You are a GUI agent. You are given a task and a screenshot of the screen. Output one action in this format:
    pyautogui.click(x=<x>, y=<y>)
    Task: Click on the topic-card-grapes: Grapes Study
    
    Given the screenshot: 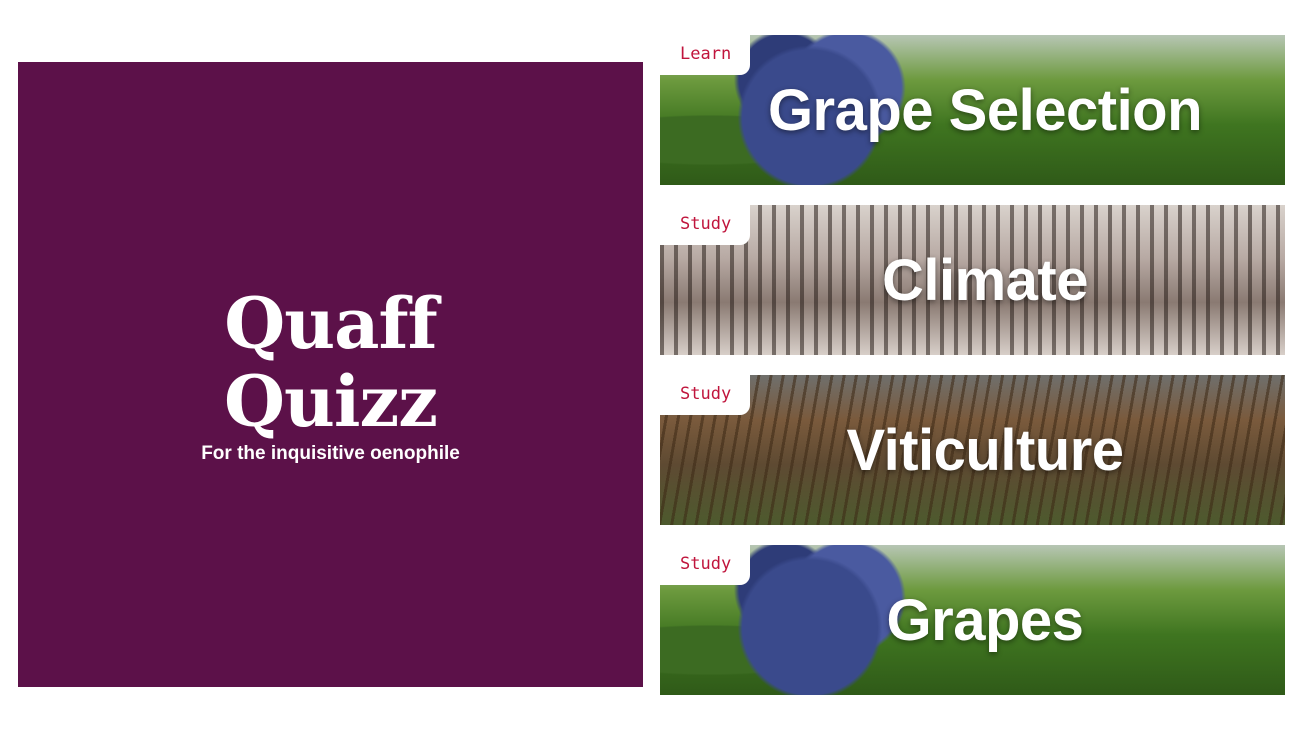 What is the action you would take?
    pyautogui.click(x=972, y=620)
    